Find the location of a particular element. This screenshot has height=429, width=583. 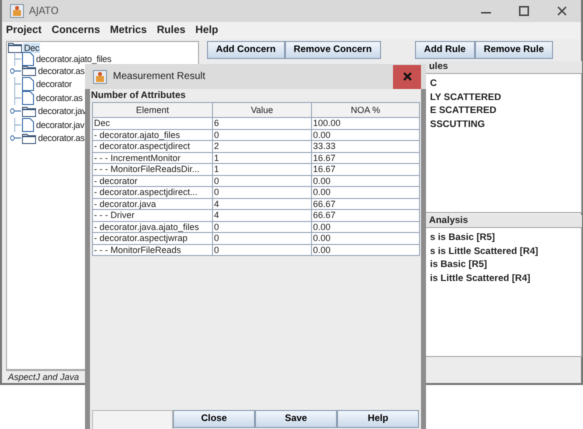

column-header: Element is located at coordinates (152, 110).